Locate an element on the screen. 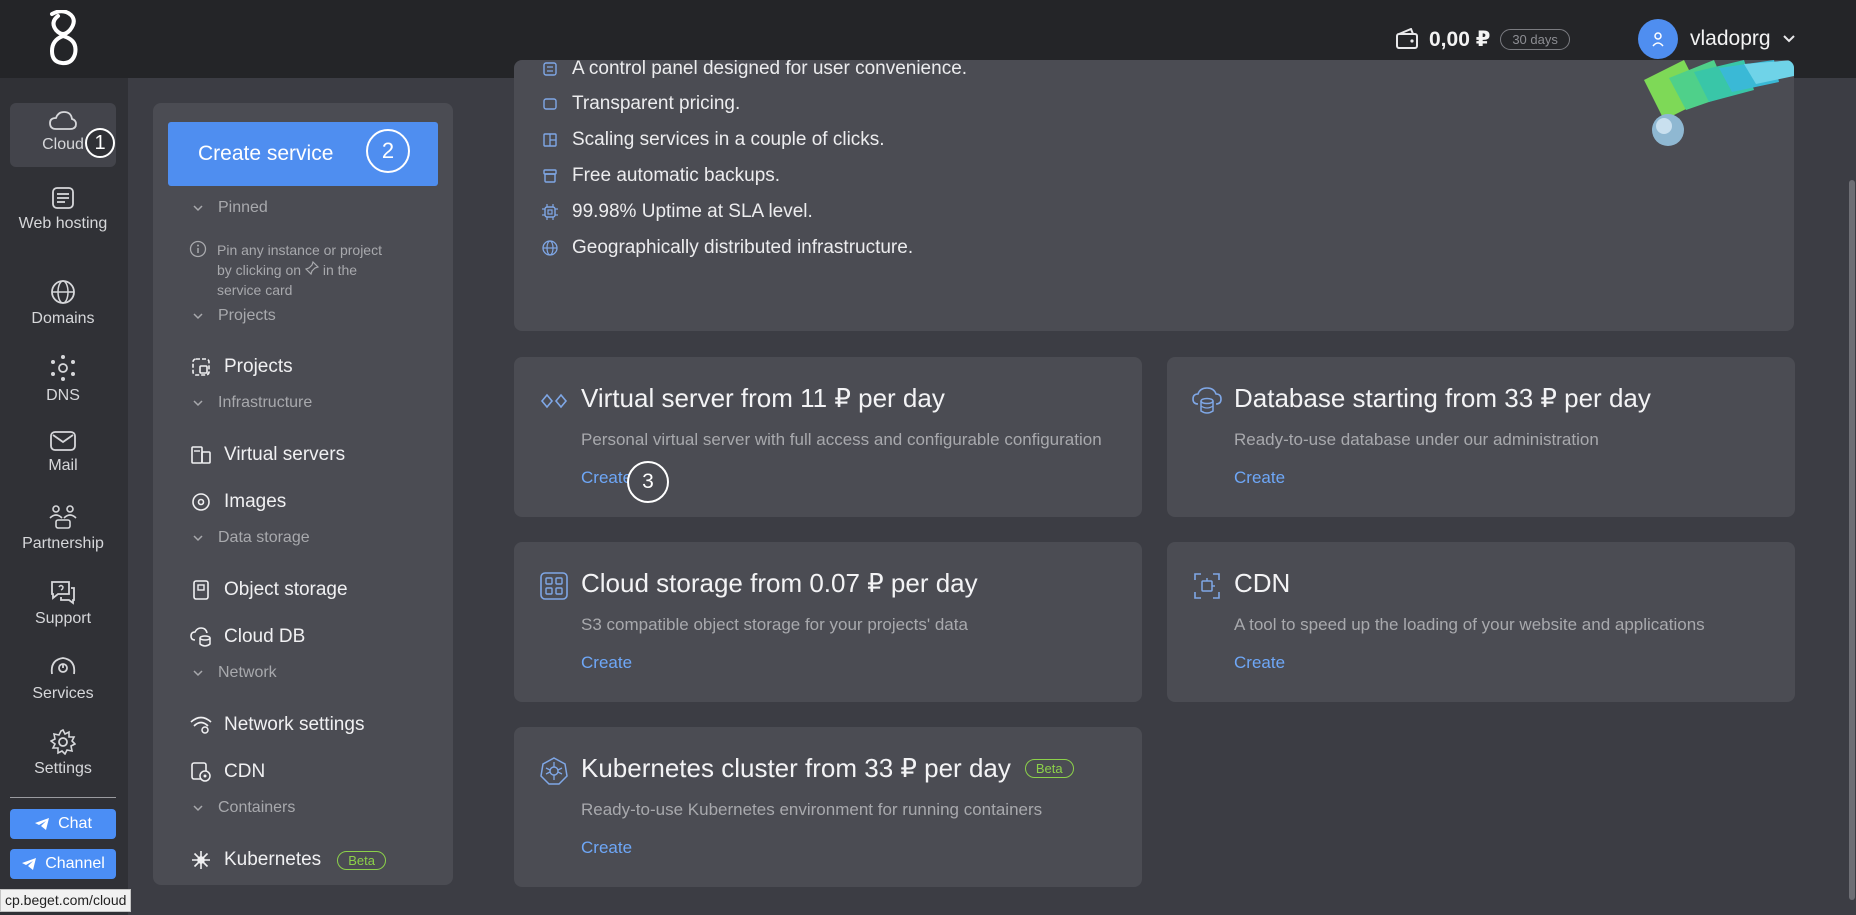  menu-item-object-storage: Object storage is located at coordinates (269, 590).